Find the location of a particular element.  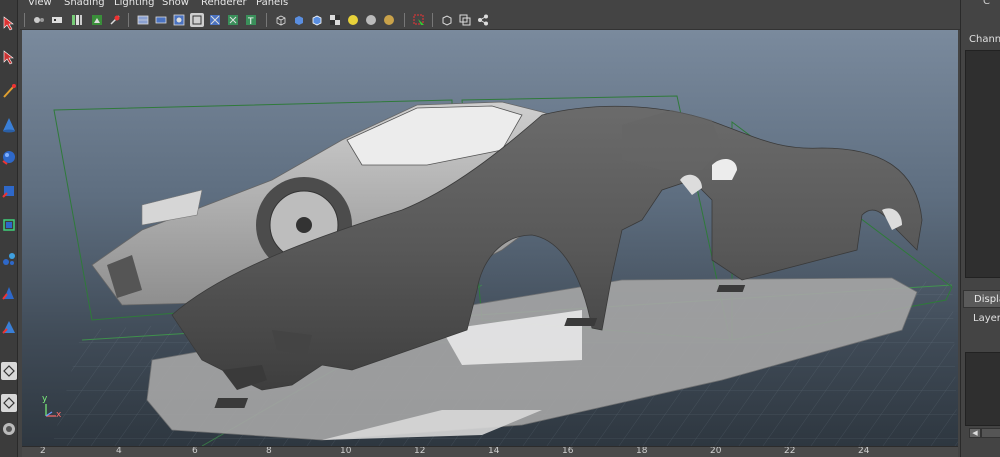

safe-action-icon is located at coordinates (233, 20).